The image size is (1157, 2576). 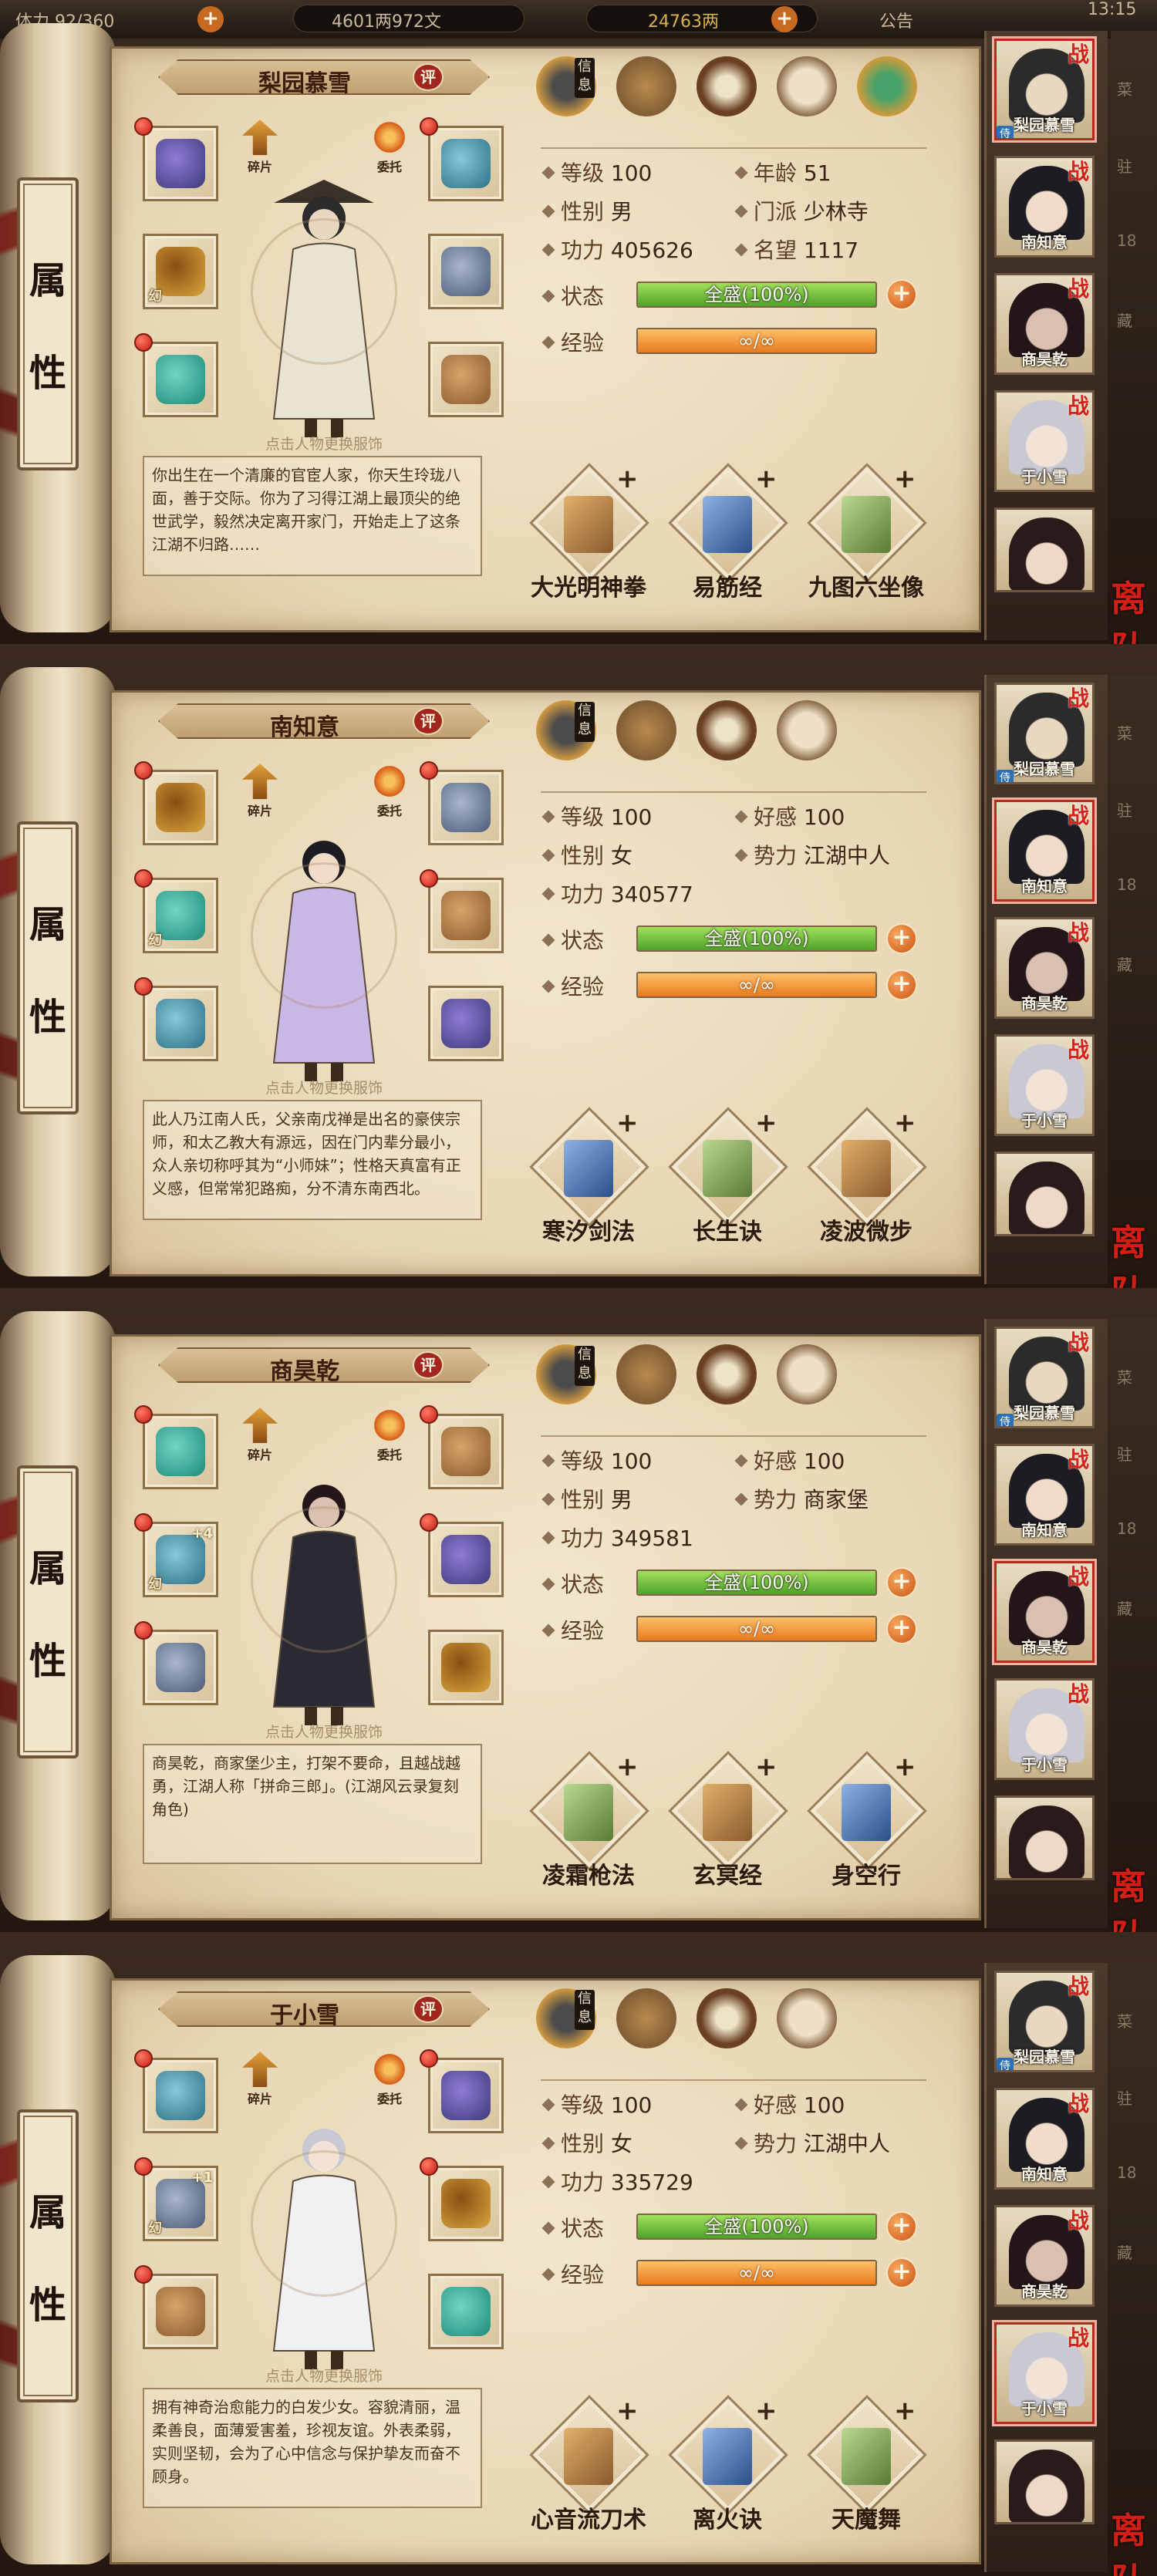 I want to click on skill-slot: + 九图六坐像, so click(x=866, y=532).